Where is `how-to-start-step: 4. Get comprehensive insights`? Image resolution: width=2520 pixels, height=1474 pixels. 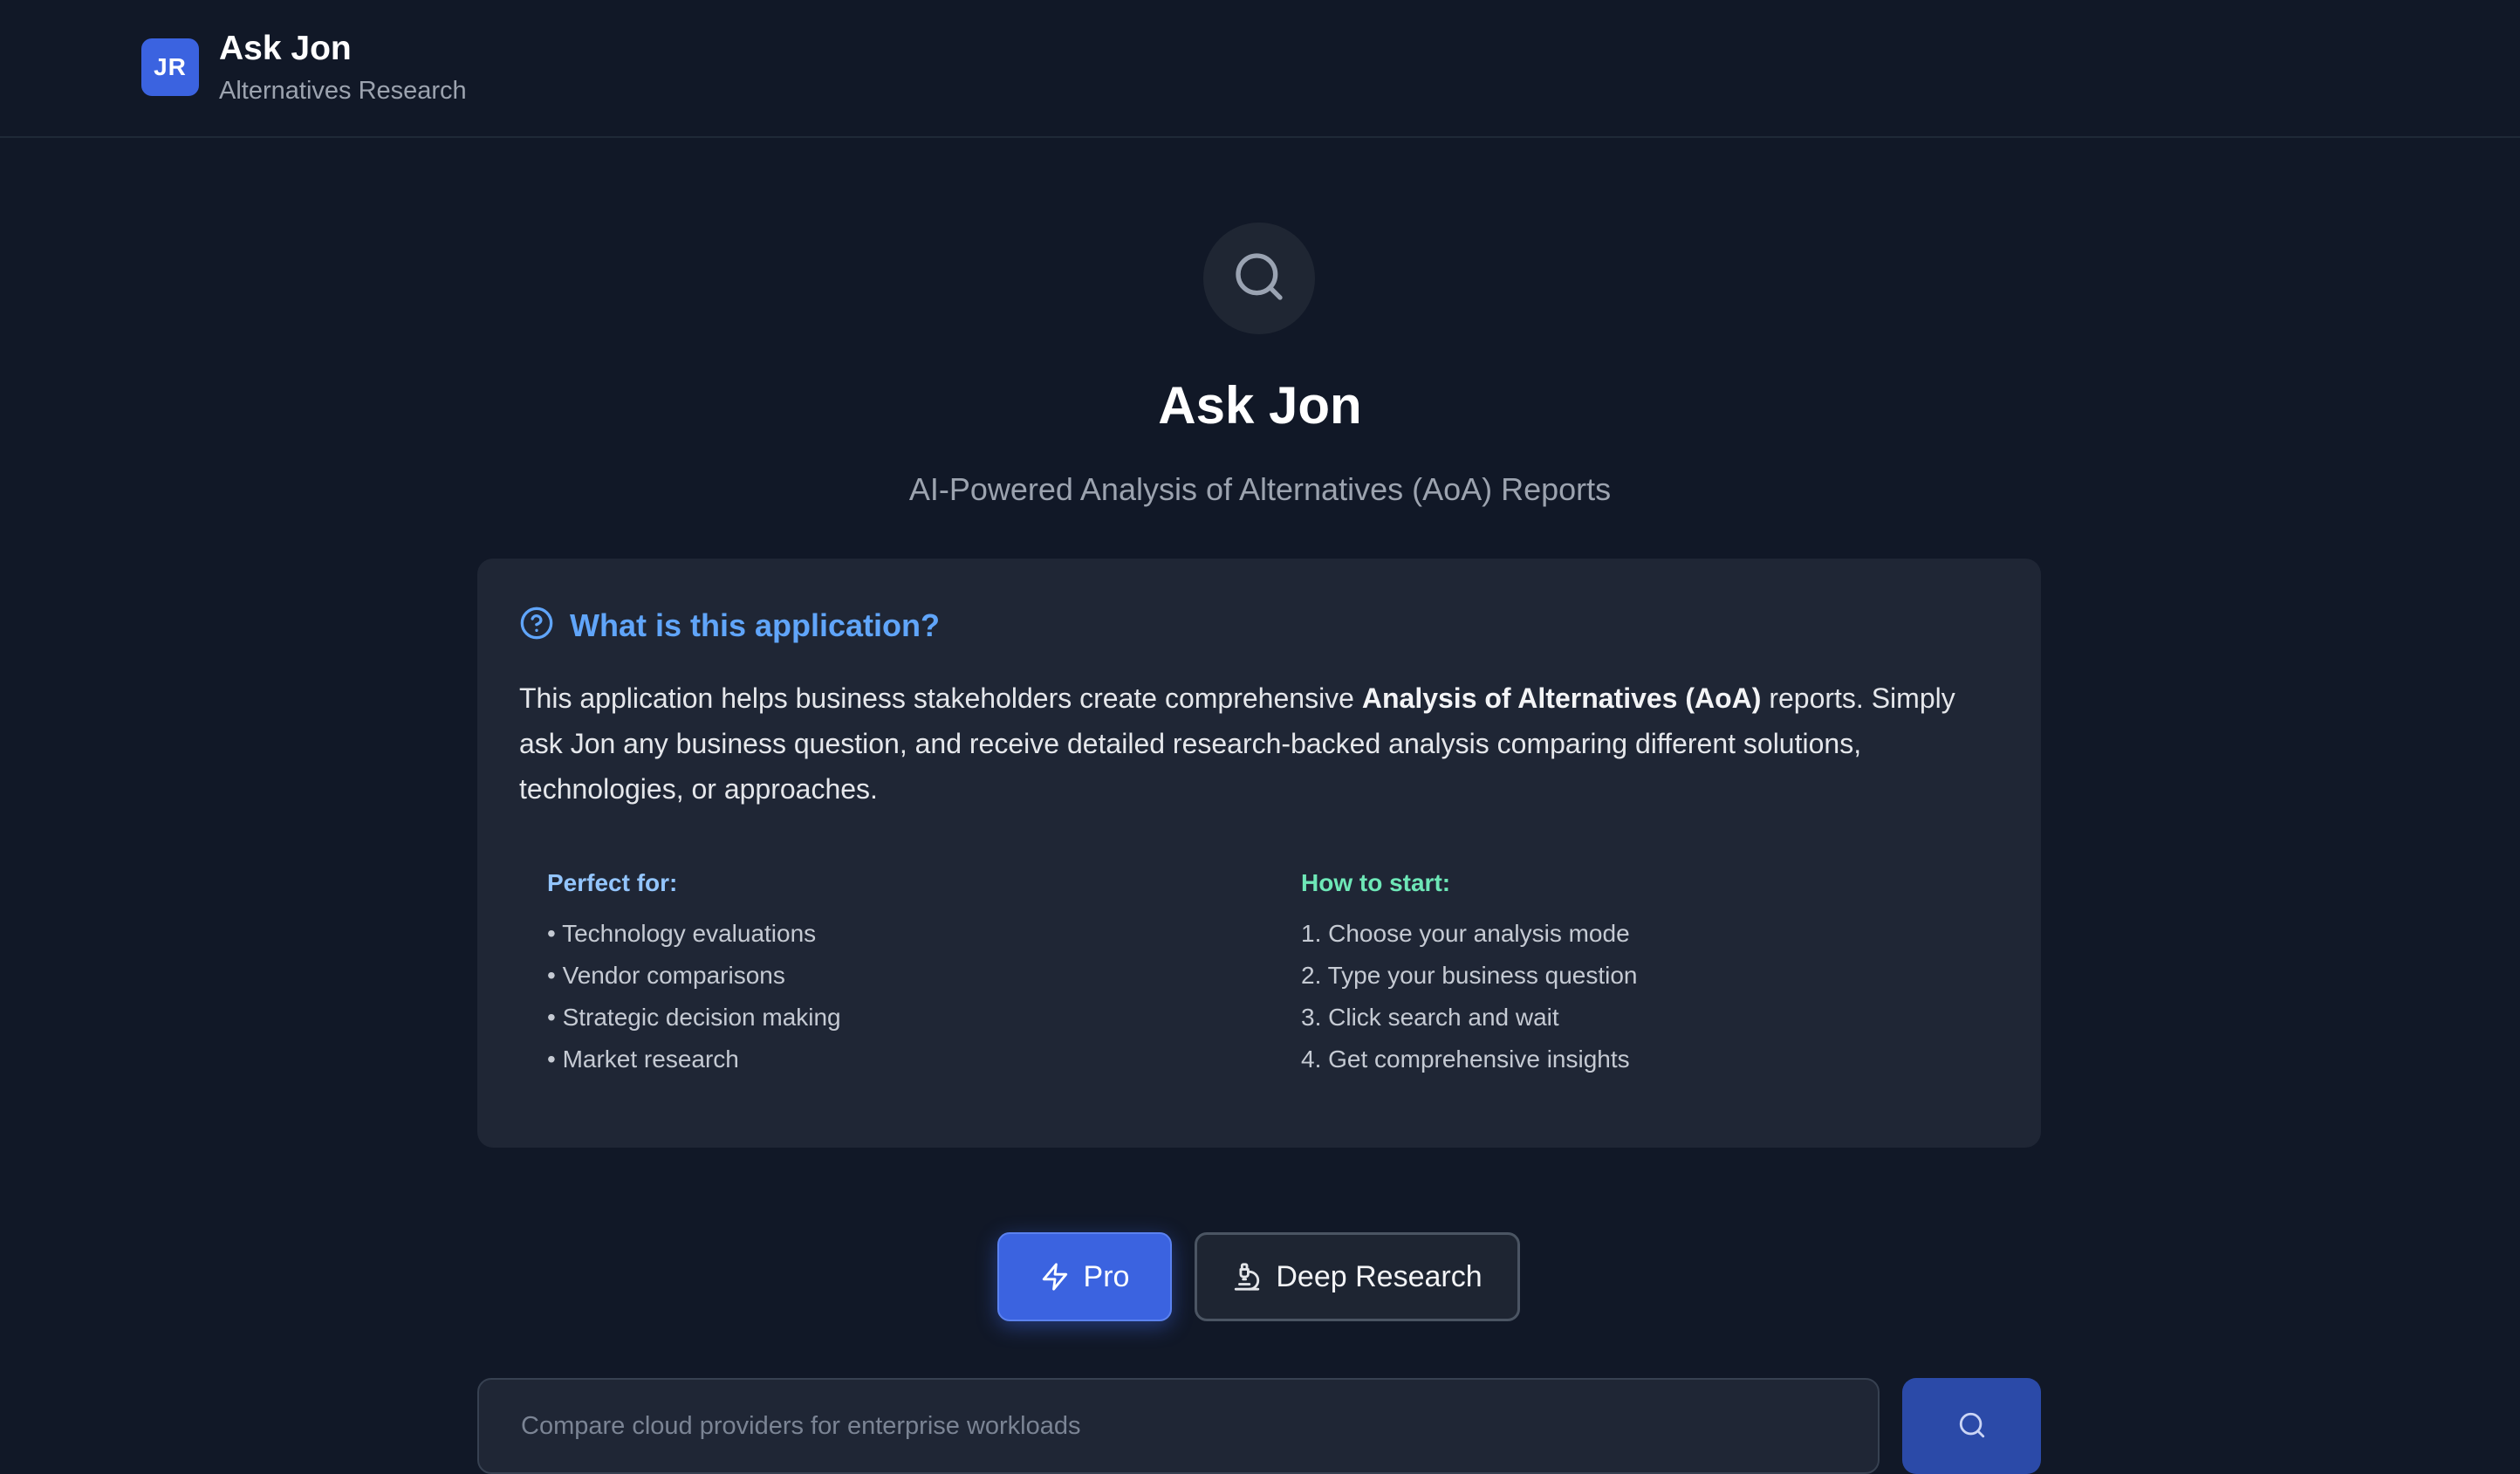 how-to-start-step: 4. Get comprehensive insights is located at coordinates (1465, 1059).